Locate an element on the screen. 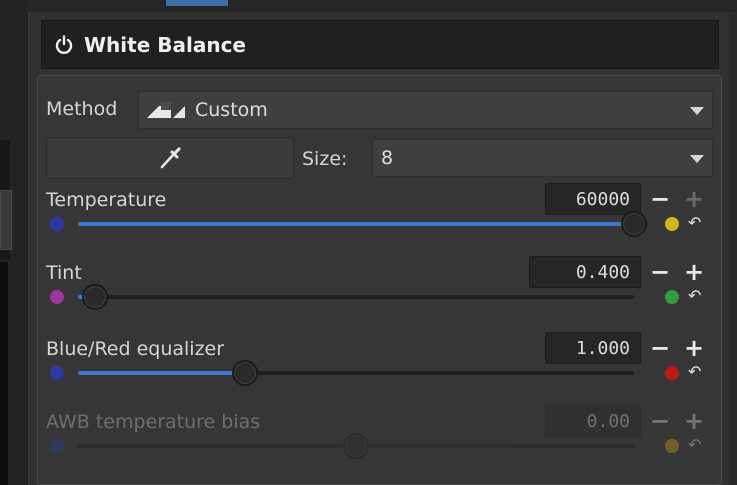 Image resolution: width=737 pixels, height=485 pixels. size-value: 8 is located at coordinates (387, 158).